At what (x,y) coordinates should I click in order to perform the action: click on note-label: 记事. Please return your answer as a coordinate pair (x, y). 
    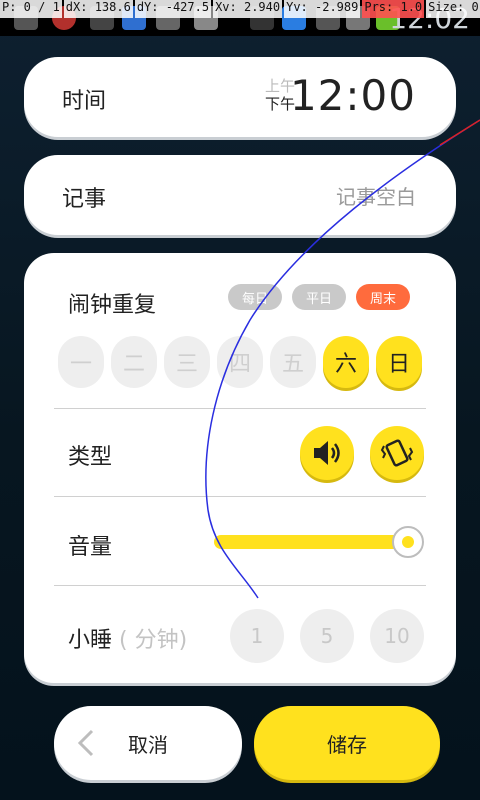
    Looking at the image, I should click on (84, 199).